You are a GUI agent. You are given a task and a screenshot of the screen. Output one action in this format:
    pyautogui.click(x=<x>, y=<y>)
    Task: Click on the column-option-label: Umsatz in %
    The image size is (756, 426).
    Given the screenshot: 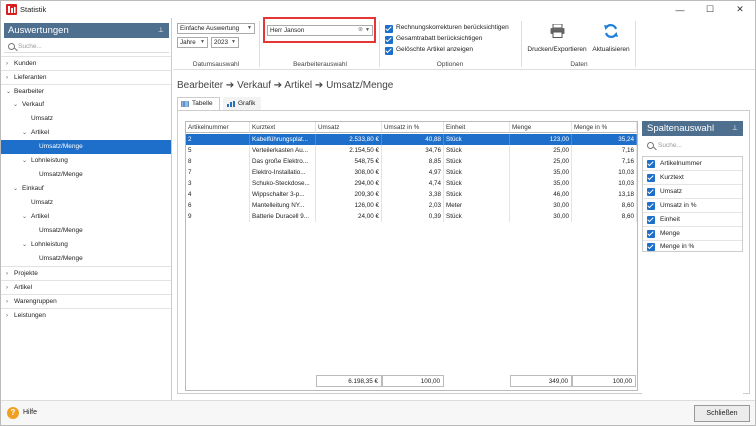 What is the action you would take?
    pyautogui.click(x=678, y=205)
    